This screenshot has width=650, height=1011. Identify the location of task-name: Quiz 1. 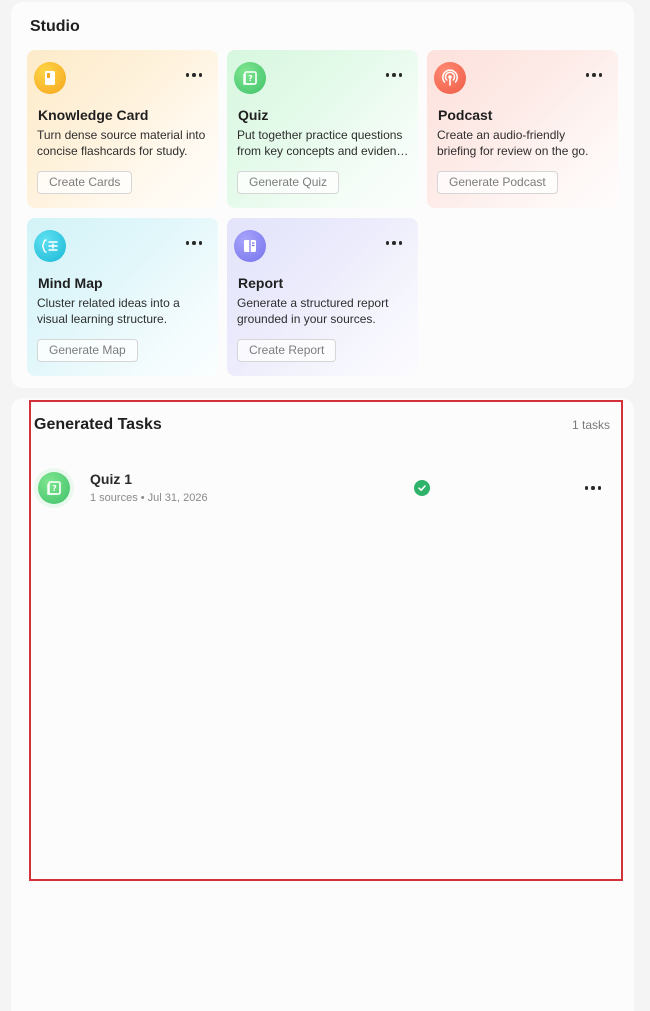
(111, 479).